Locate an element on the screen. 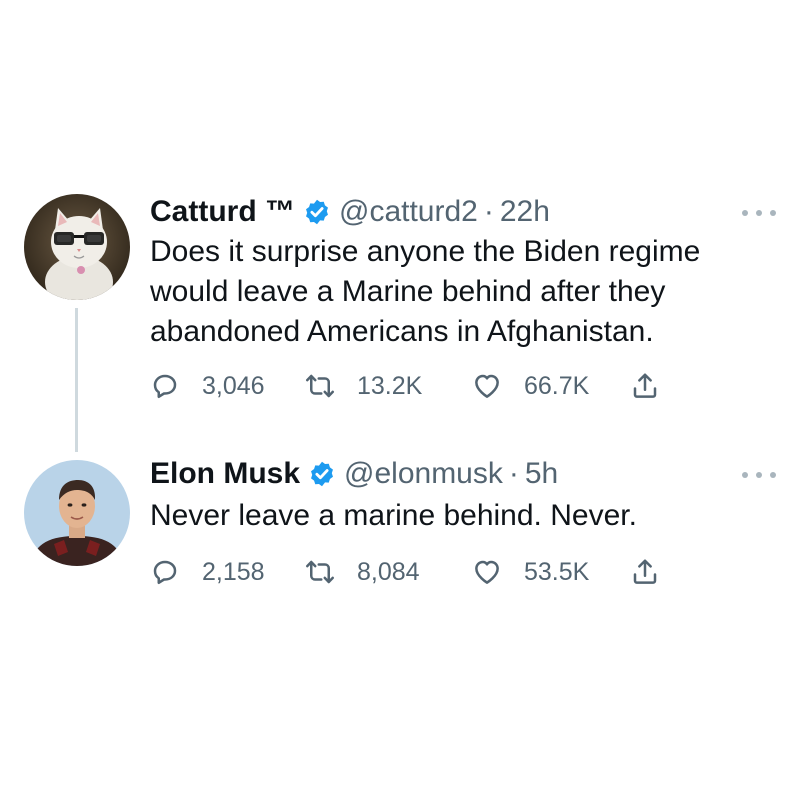 The width and height of the screenshot is (800, 800). avatar-elon-musk is located at coordinates (77, 513).